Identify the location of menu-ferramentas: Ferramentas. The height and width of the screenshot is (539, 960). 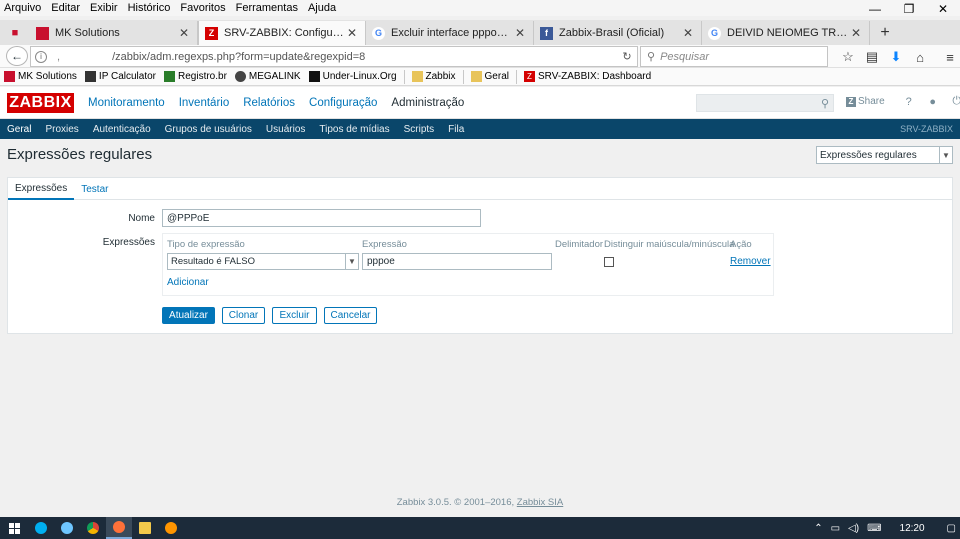
(267, 8).